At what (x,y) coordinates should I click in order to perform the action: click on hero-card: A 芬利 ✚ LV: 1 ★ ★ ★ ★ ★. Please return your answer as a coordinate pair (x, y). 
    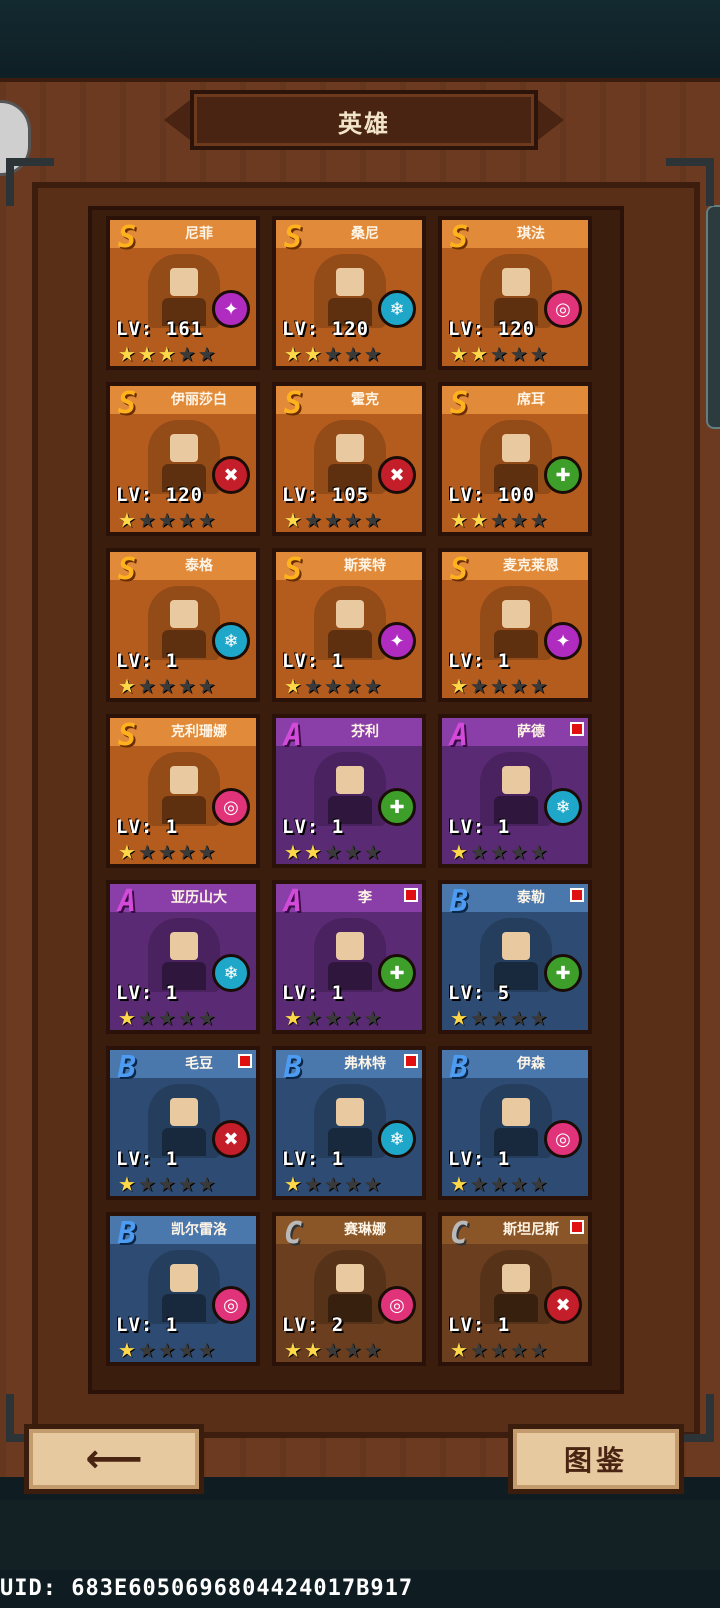
    Looking at the image, I should click on (349, 791).